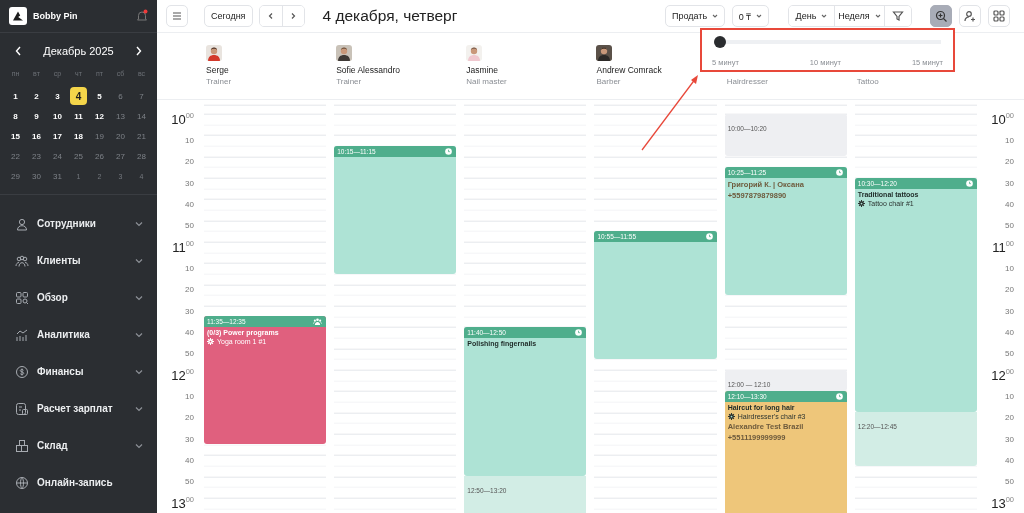 Image resolution: width=1024 pixels, height=513 pixels. What do you see at coordinates (292, 16) in the screenshot?
I see `next-day-button` at bounding box center [292, 16].